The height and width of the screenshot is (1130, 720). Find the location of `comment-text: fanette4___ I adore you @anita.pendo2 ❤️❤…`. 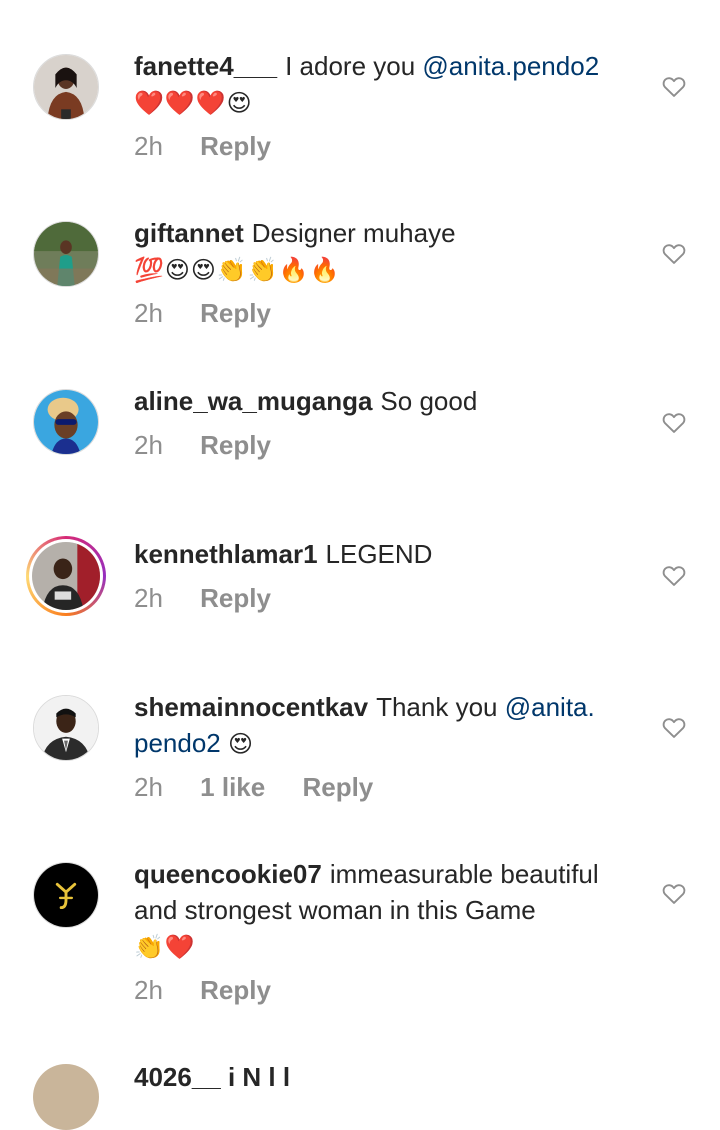

comment-text: fanette4___ I adore you @anita.pendo2 ❤️❤… is located at coordinates (389, 84).